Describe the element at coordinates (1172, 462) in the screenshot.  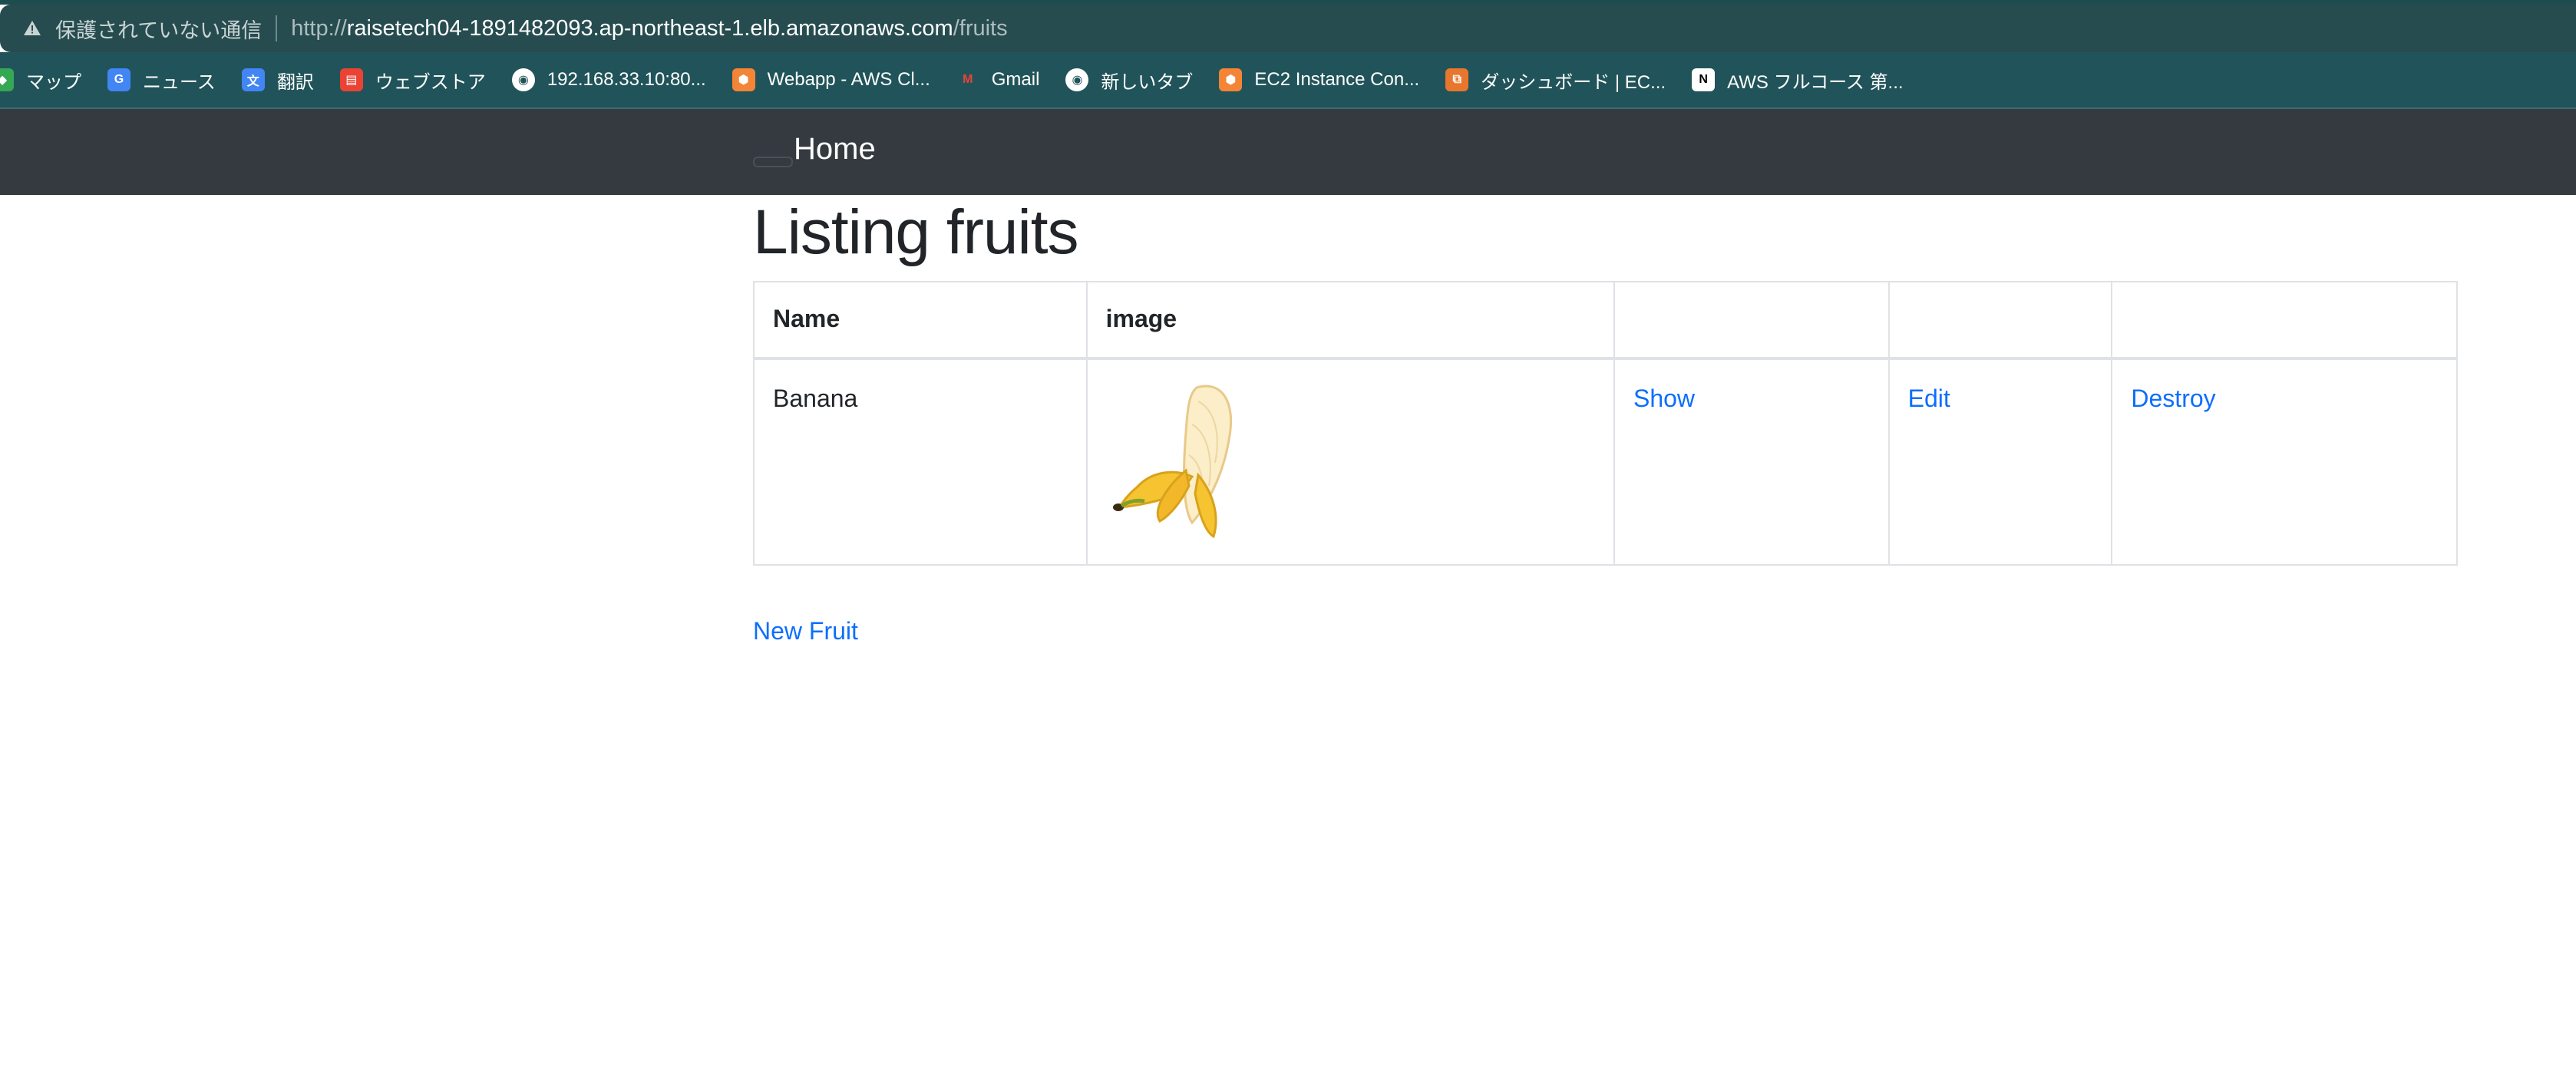
I see `banana-image` at that location.